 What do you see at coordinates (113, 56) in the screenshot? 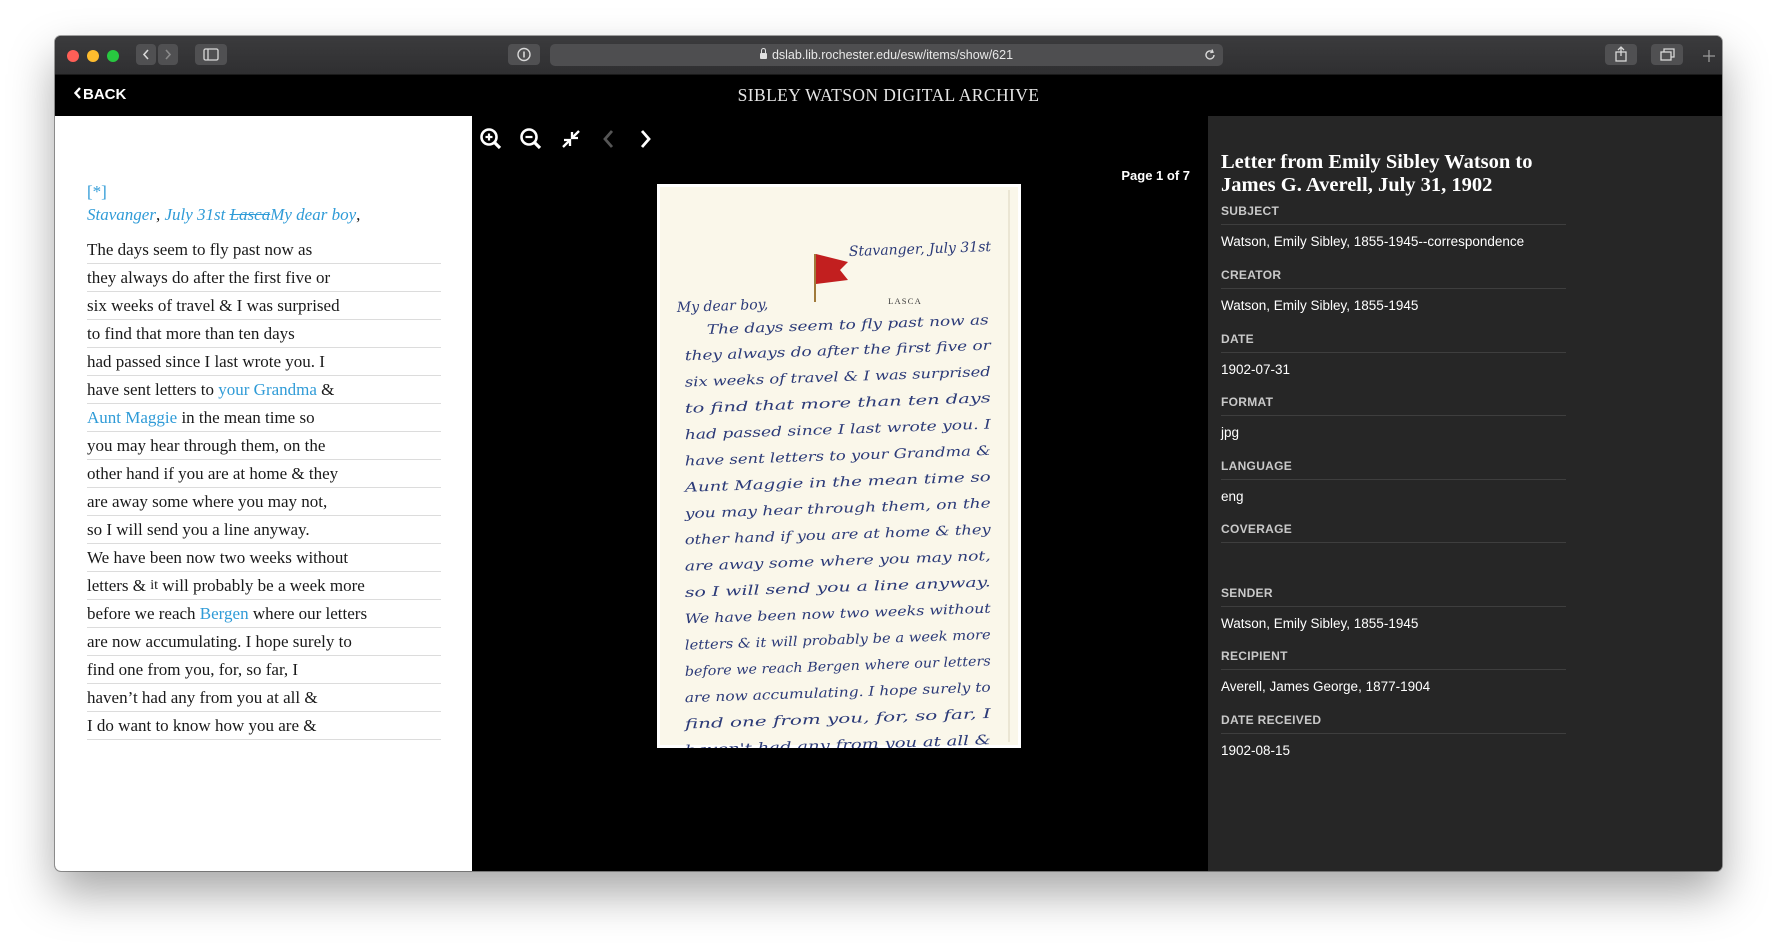
I see `zoom-window-button` at bounding box center [113, 56].